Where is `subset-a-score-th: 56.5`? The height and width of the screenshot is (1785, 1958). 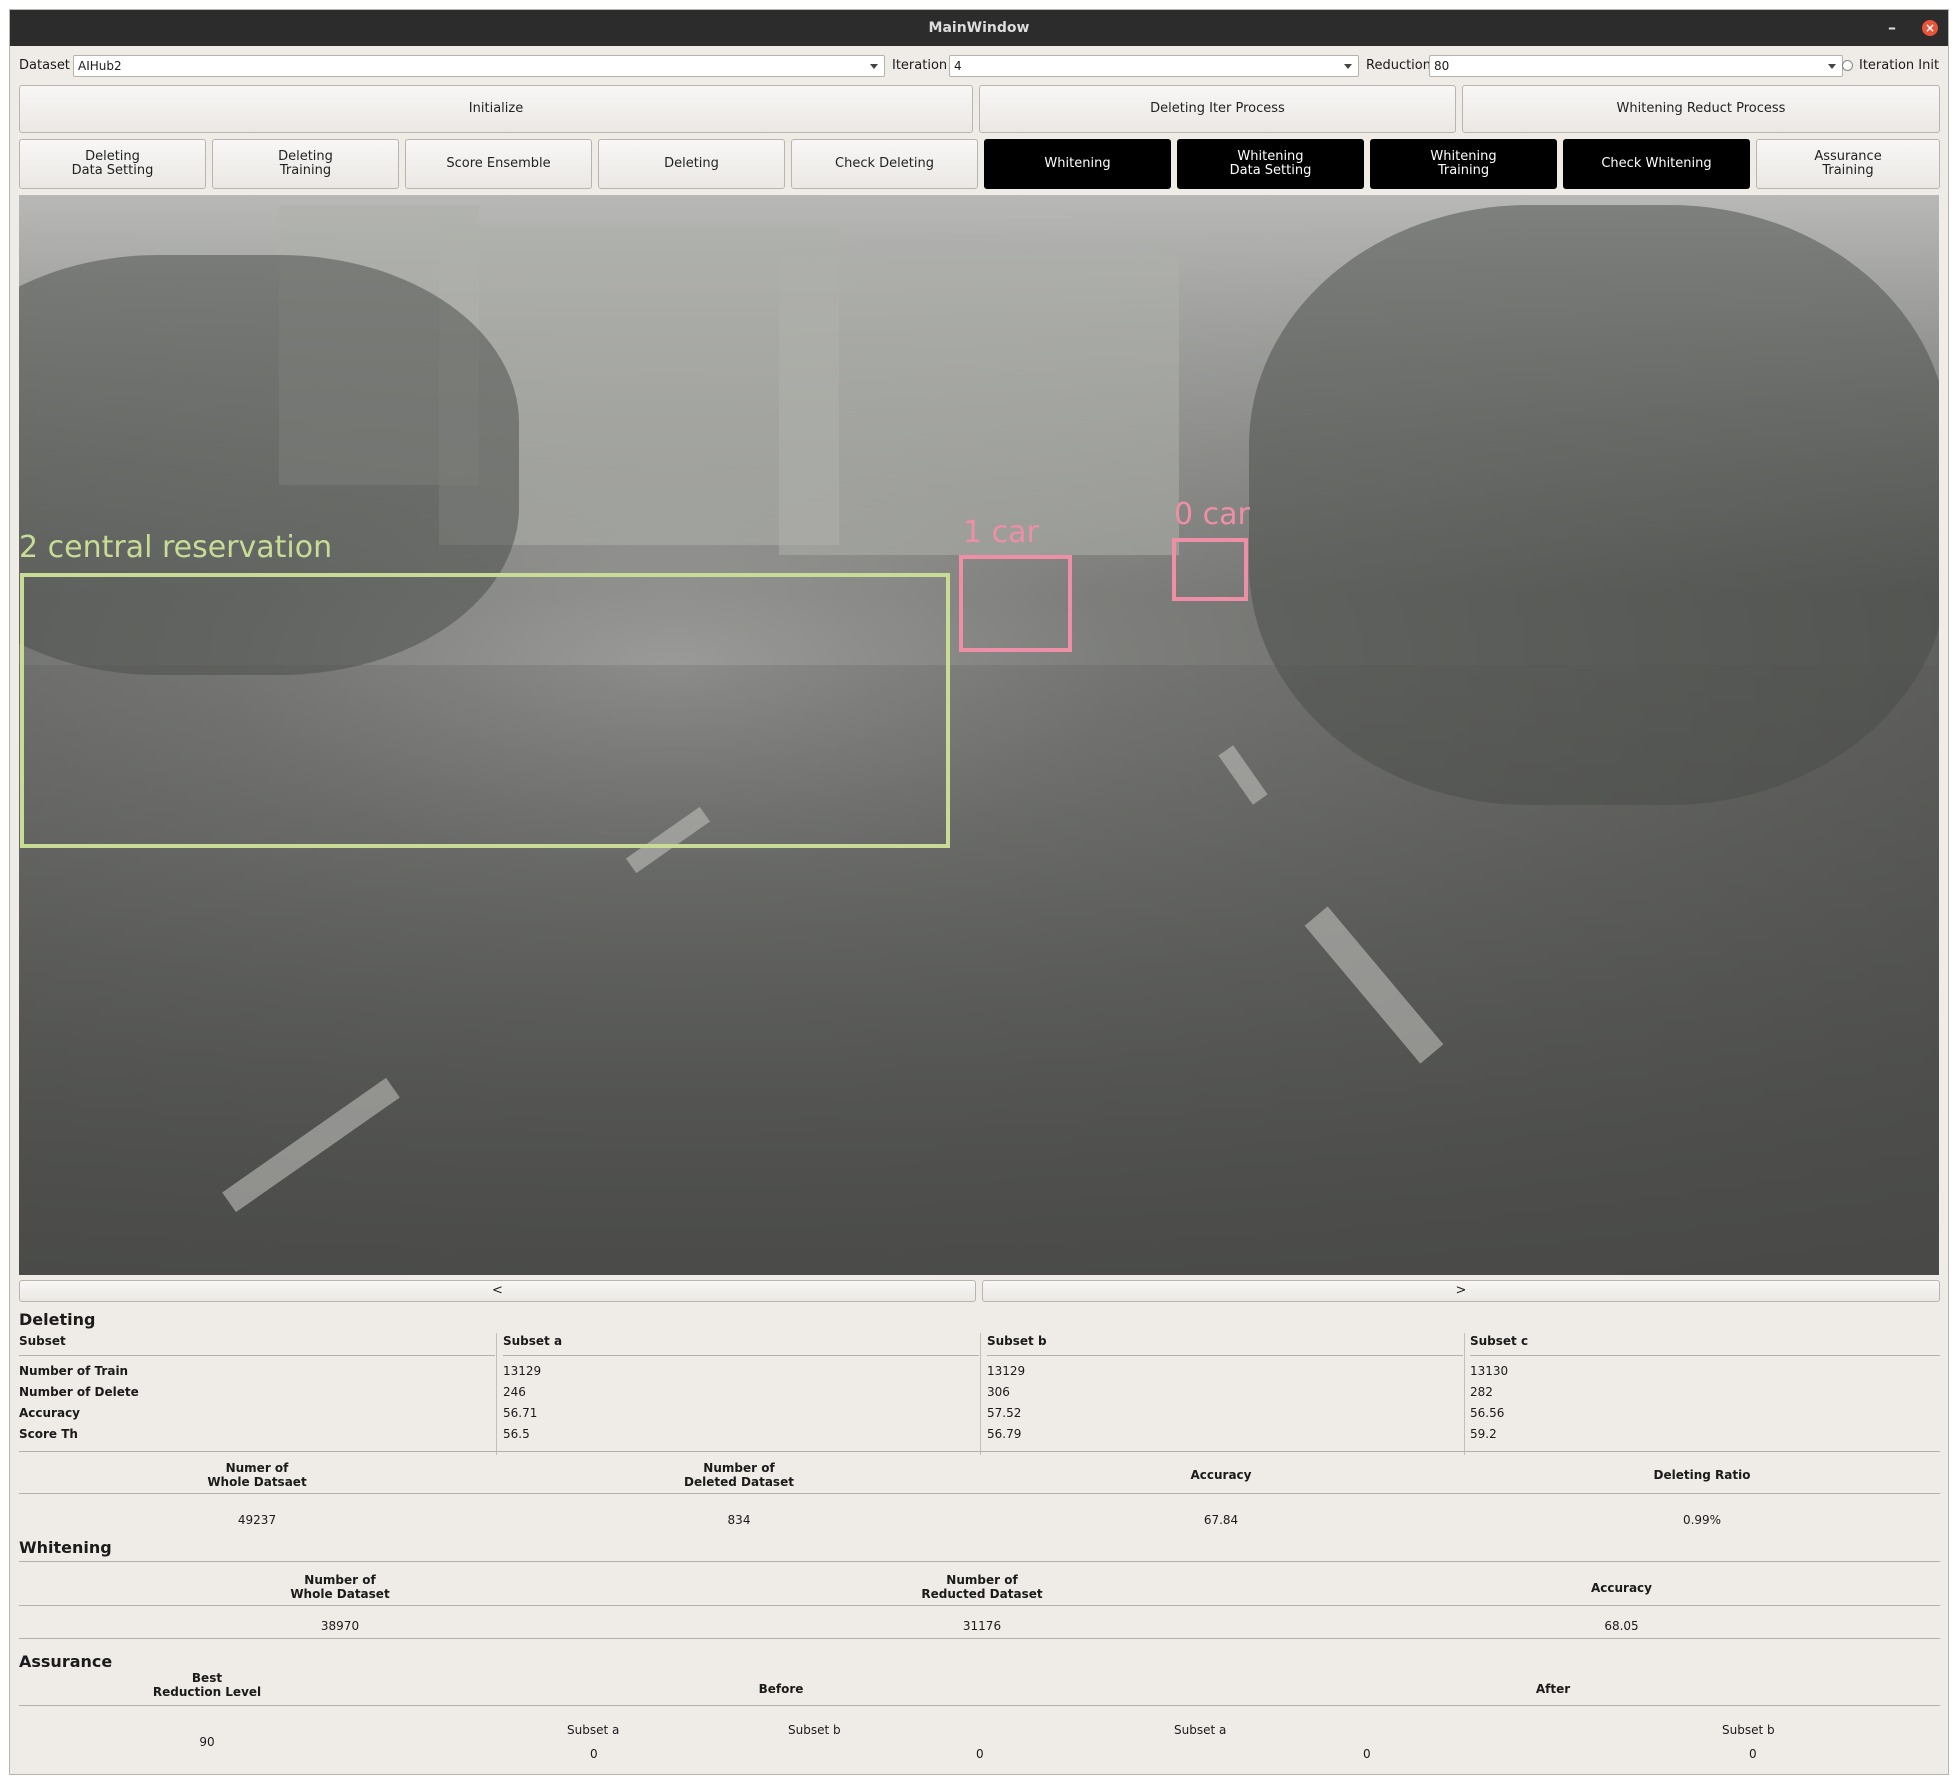
subset-a-score-th: 56.5 is located at coordinates (516, 1434).